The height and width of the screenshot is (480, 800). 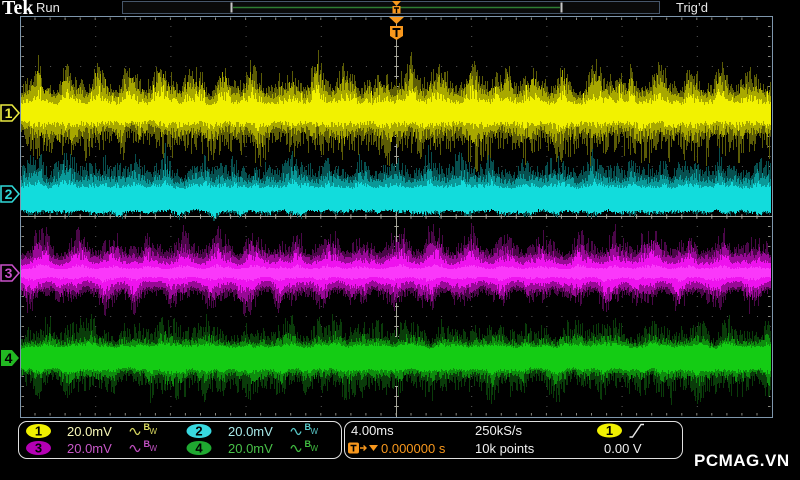 I want to click on svg-text: 4, so click(x=9, y=358).